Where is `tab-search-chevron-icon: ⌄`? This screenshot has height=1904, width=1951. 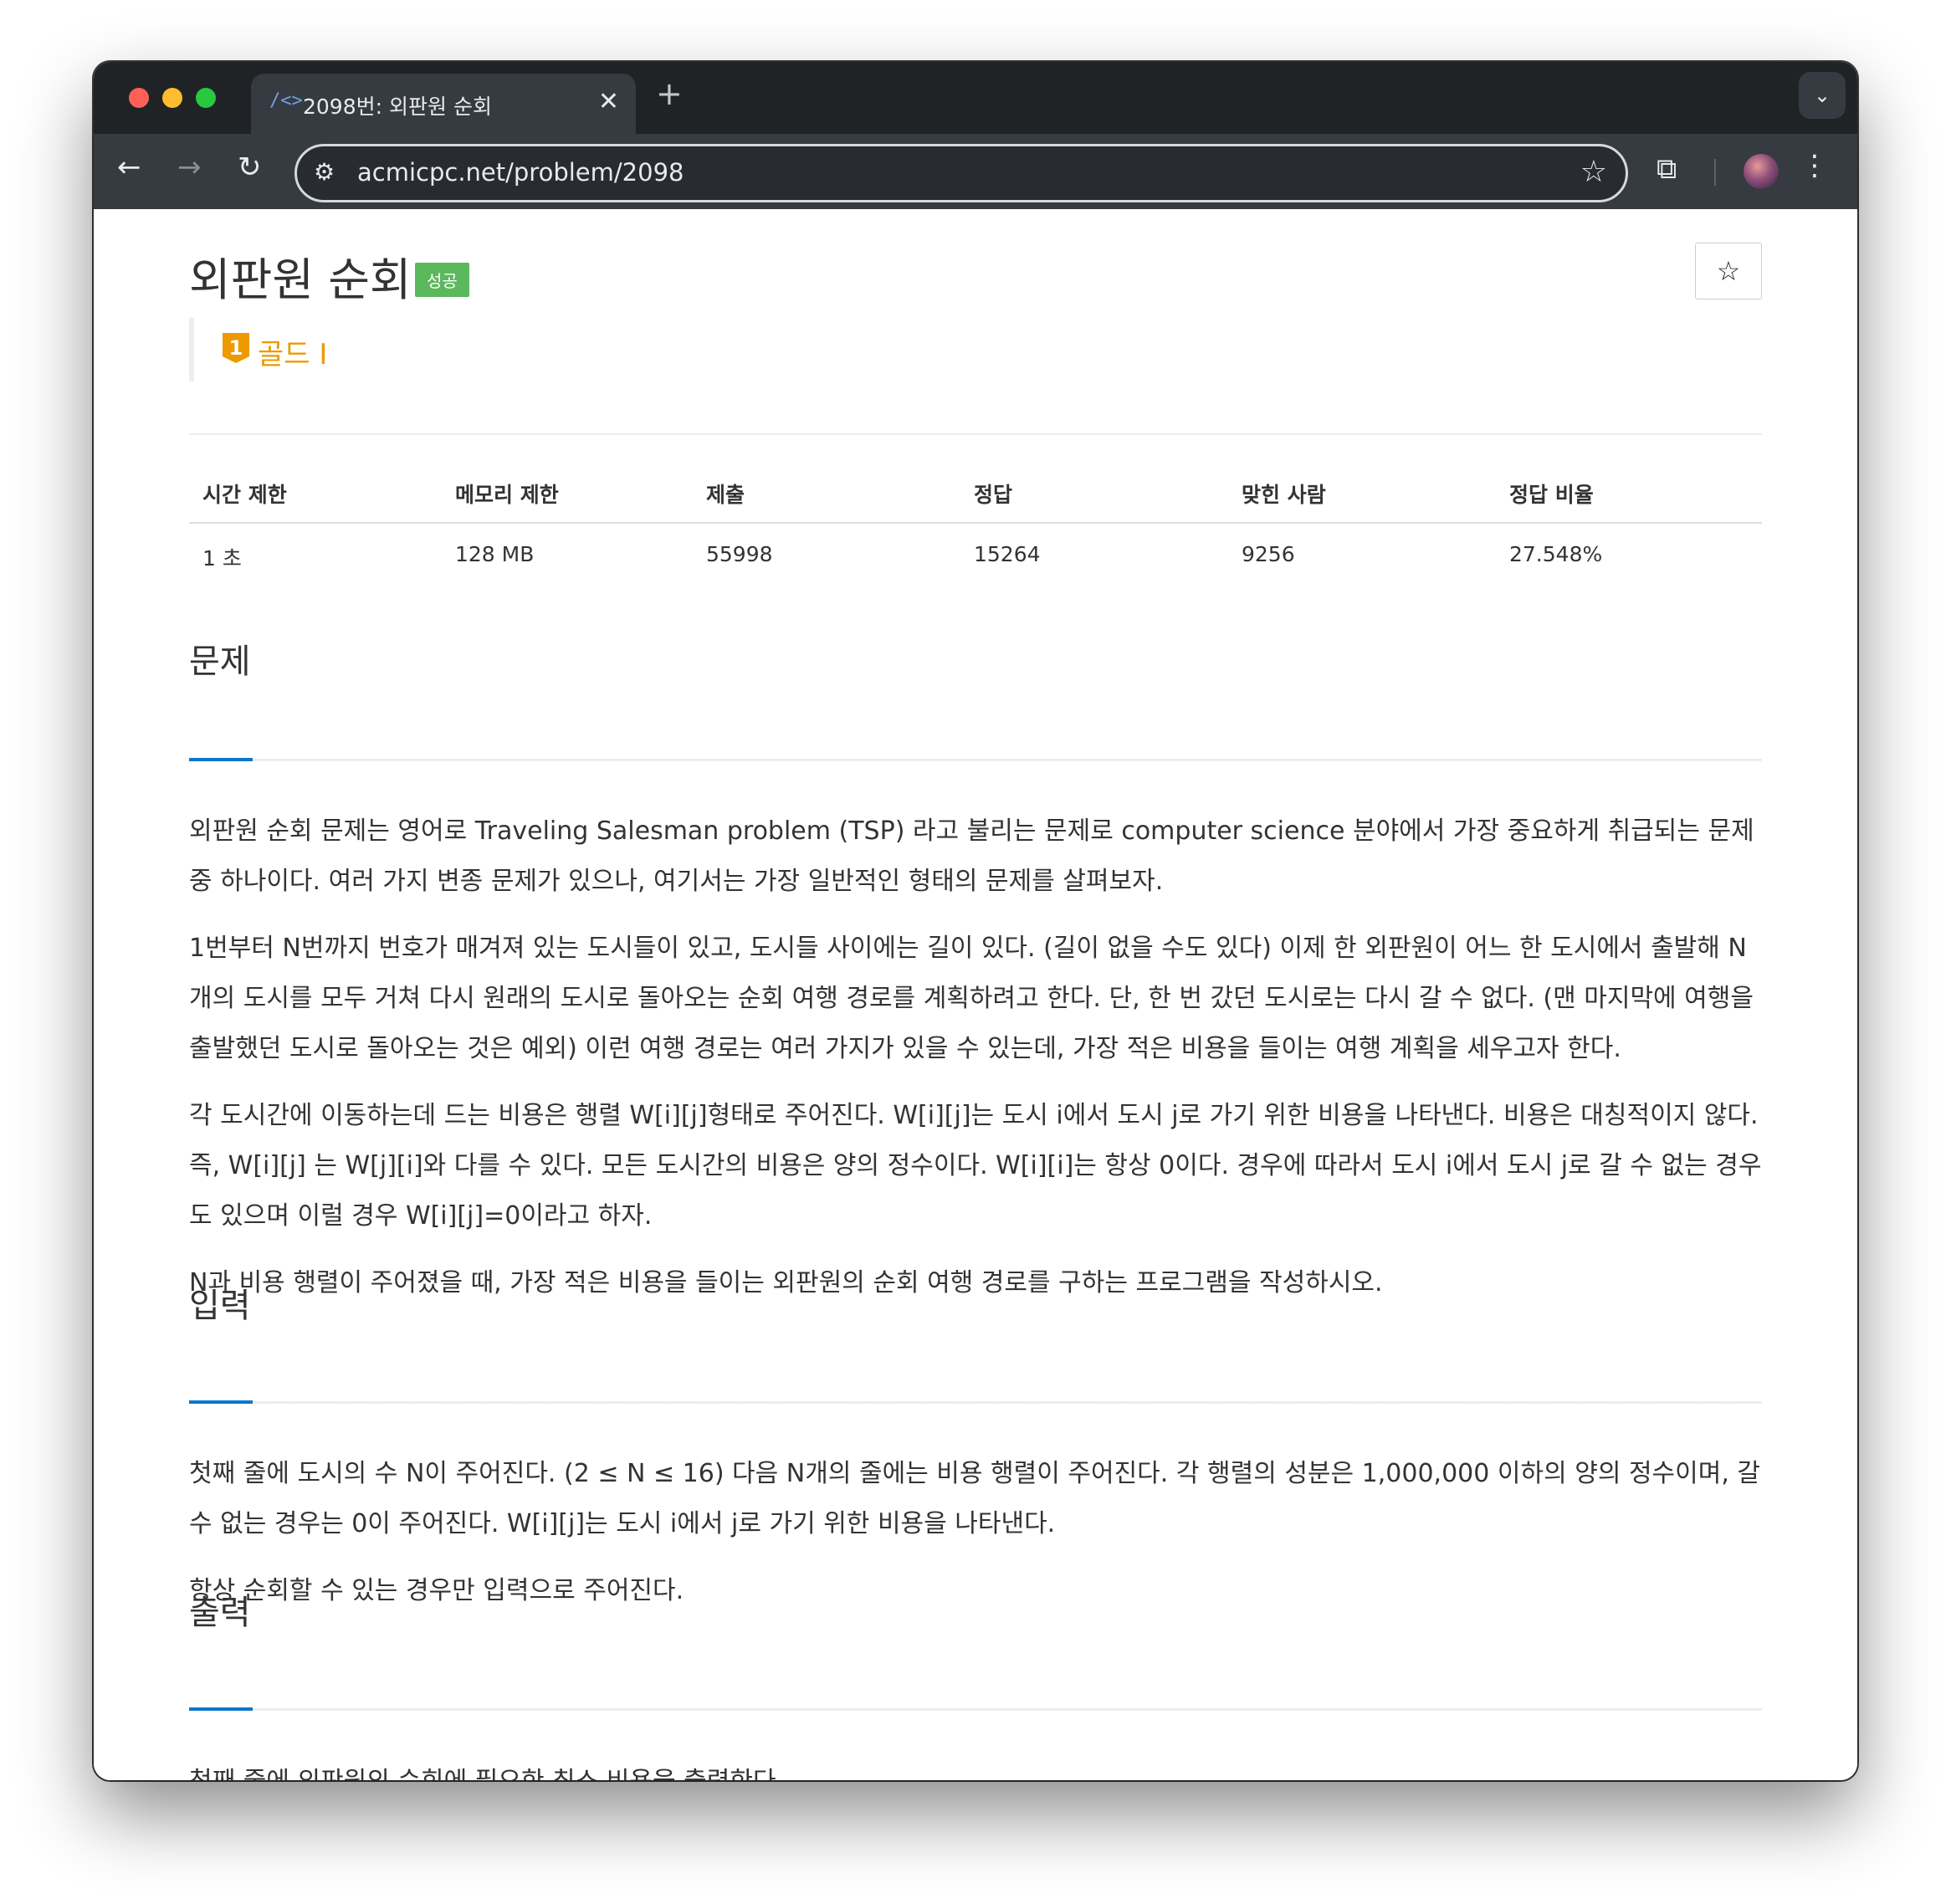 tab-search-chevron-icon: ⌄ is located at coordinates (1822, 95).